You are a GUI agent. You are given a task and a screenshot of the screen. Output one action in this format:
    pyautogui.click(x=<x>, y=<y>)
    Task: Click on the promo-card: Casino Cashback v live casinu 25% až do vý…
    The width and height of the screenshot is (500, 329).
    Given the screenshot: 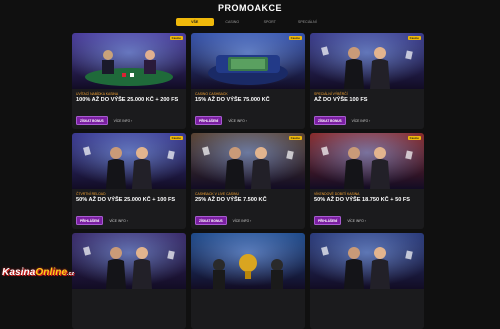 What is the action you would take?
    pyautogui.click(x=248, y=181)
    